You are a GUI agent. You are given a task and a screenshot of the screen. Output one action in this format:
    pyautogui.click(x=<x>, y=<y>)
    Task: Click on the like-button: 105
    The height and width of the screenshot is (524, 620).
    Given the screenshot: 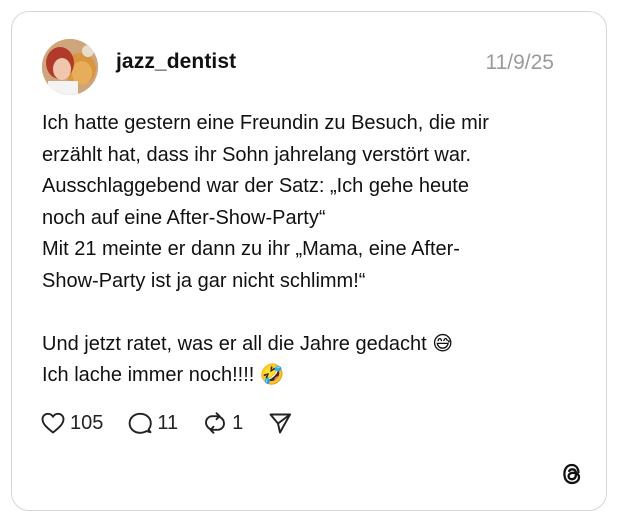 What is the action you would take?
    pyautogui.click(x=71, y=423)
    